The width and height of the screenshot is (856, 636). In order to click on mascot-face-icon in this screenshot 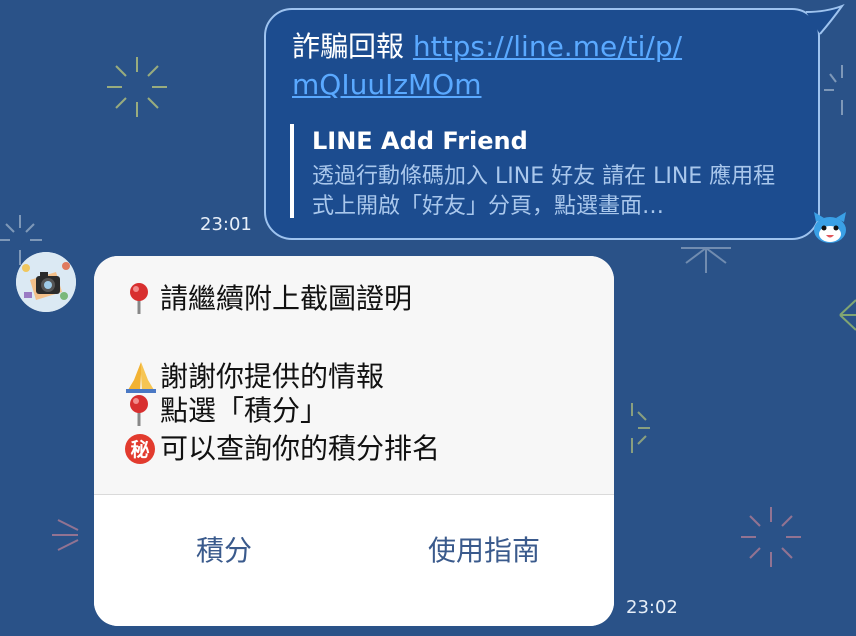, I will do `click(830, 230)`.